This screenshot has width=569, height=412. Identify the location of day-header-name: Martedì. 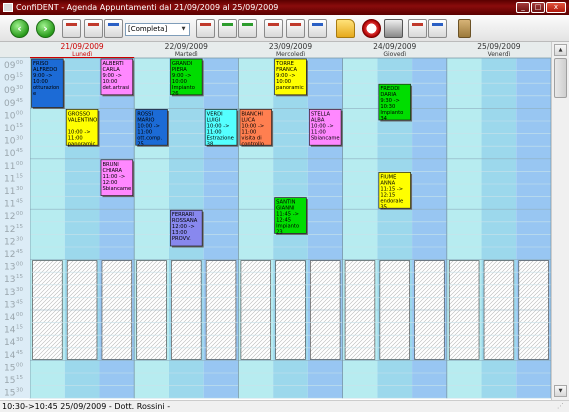
(186, 54).